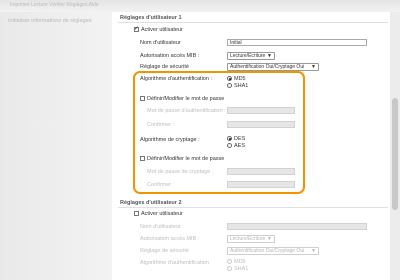 The width and height of the screenshot is (400, 280). Describe the element at coordinates (164, 251) in the screenshot. I see `user2-security-label: Réglage de sécurité` at that location.